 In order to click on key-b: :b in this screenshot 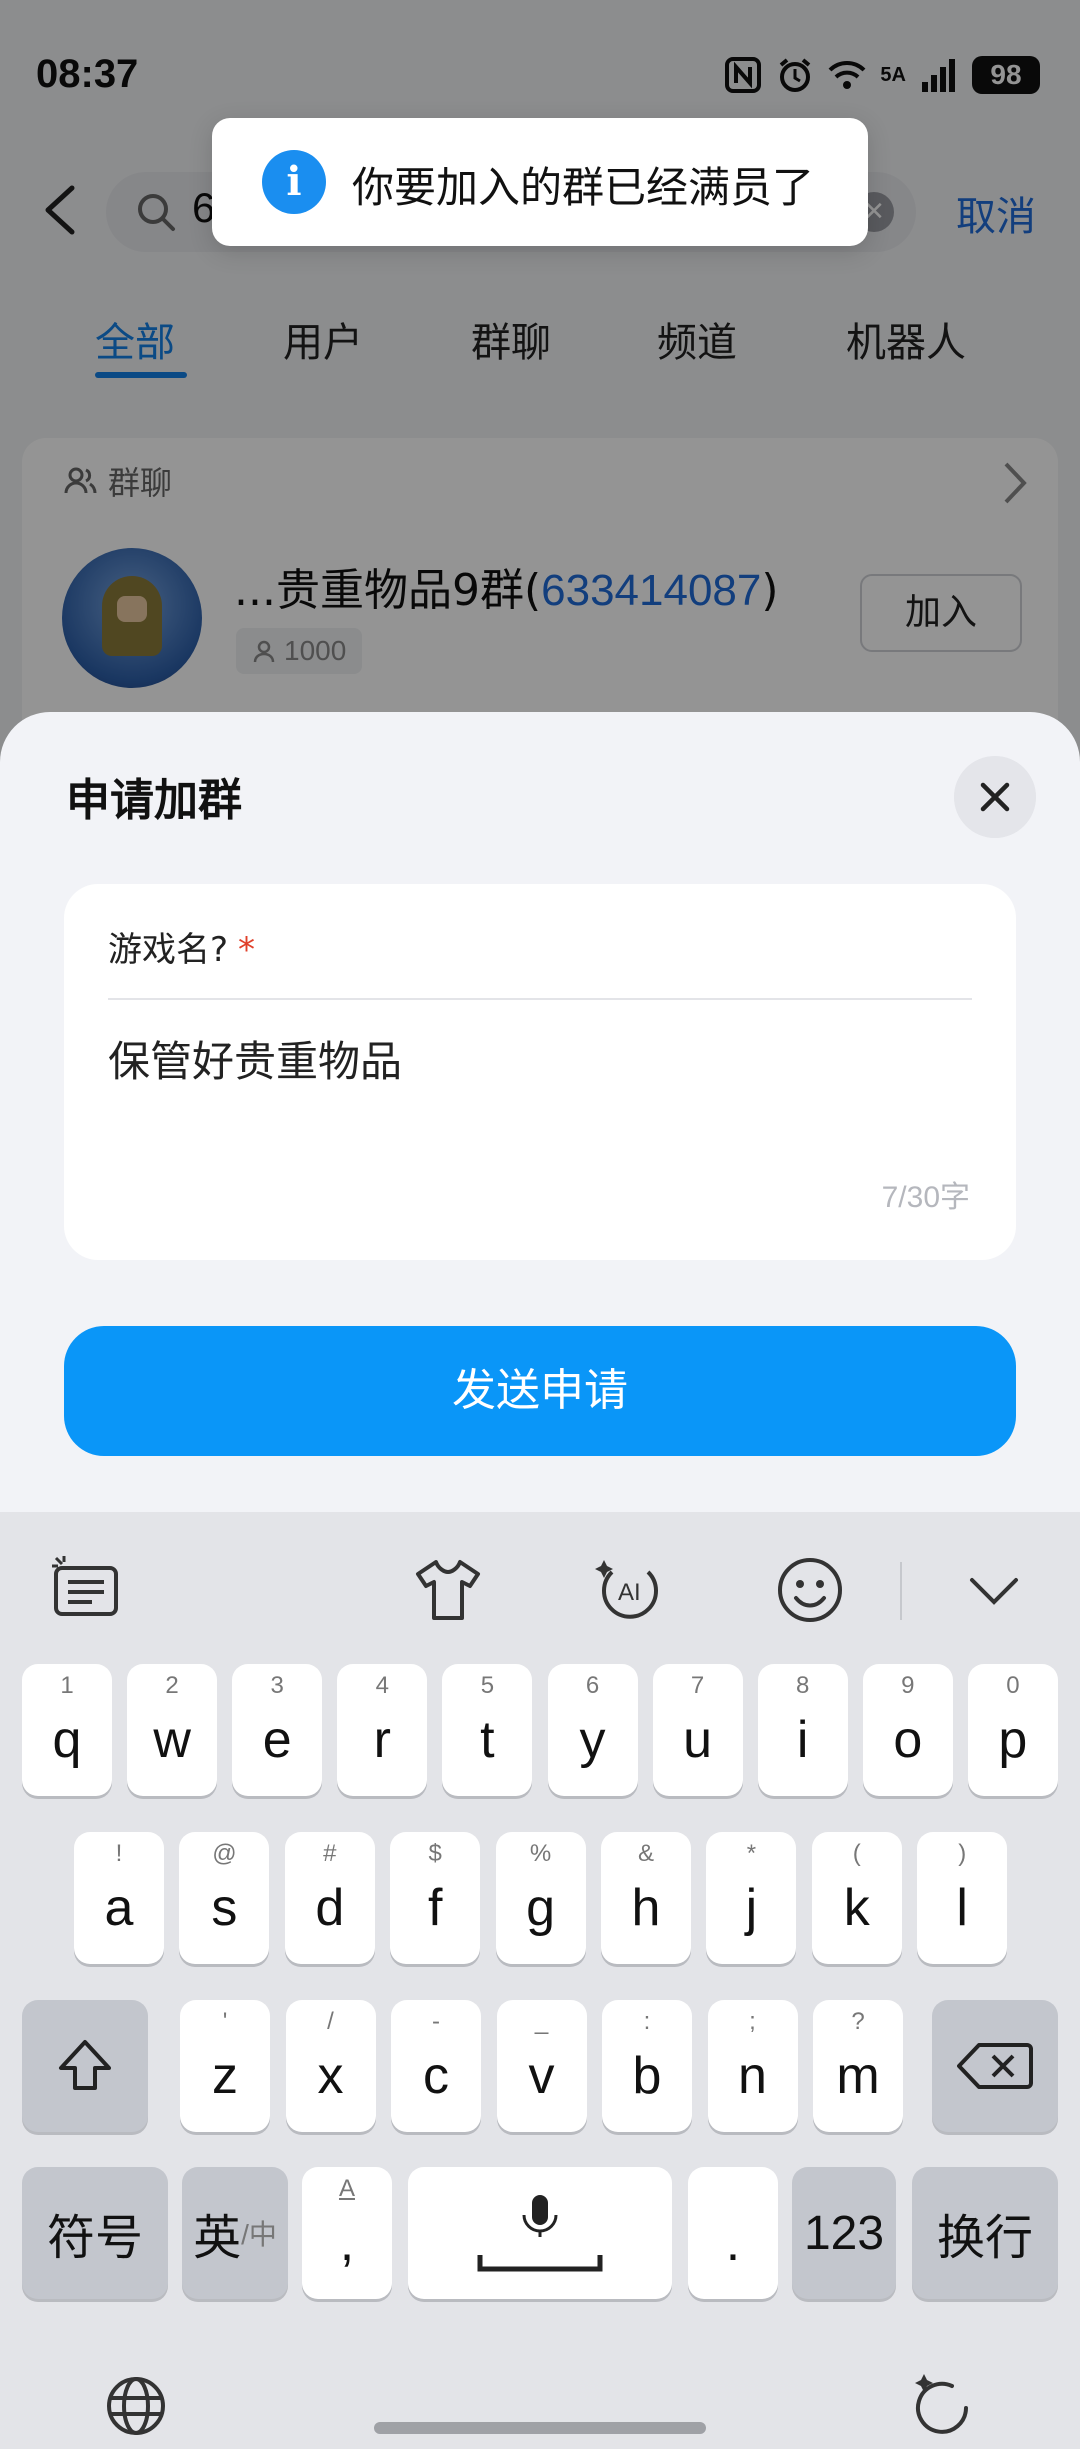, I will do `click(647, 2066)`.